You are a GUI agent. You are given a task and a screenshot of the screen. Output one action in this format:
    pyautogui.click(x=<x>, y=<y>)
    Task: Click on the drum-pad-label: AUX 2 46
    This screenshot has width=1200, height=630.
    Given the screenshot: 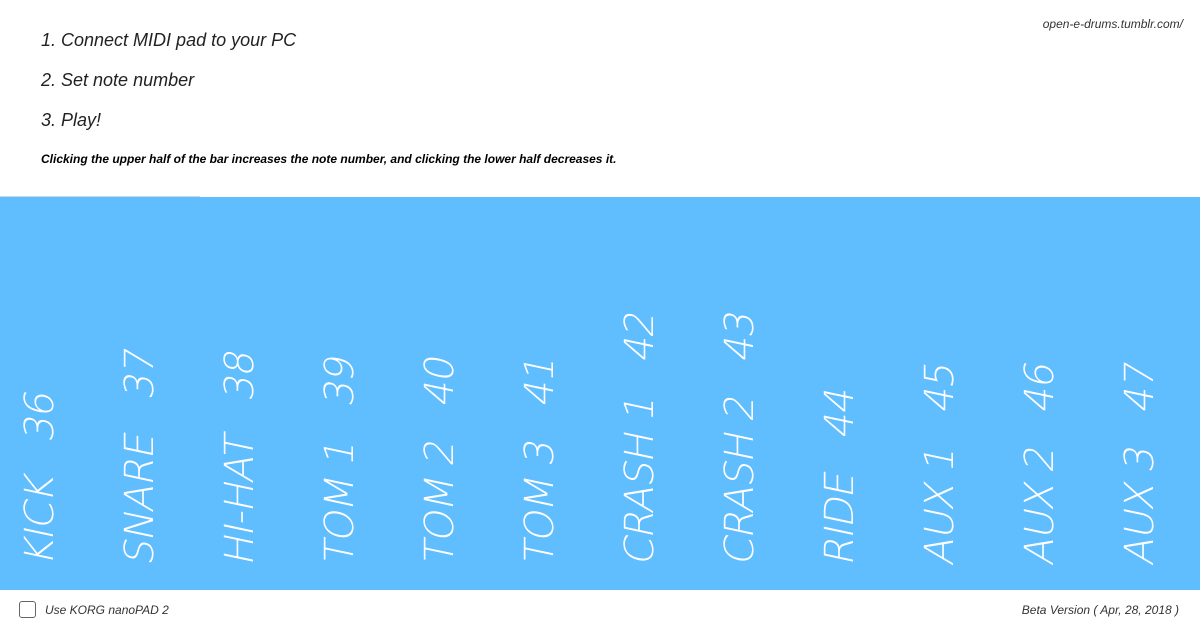 What is the action you would take?
    pyautogui.click(x=1040, y=463)
    